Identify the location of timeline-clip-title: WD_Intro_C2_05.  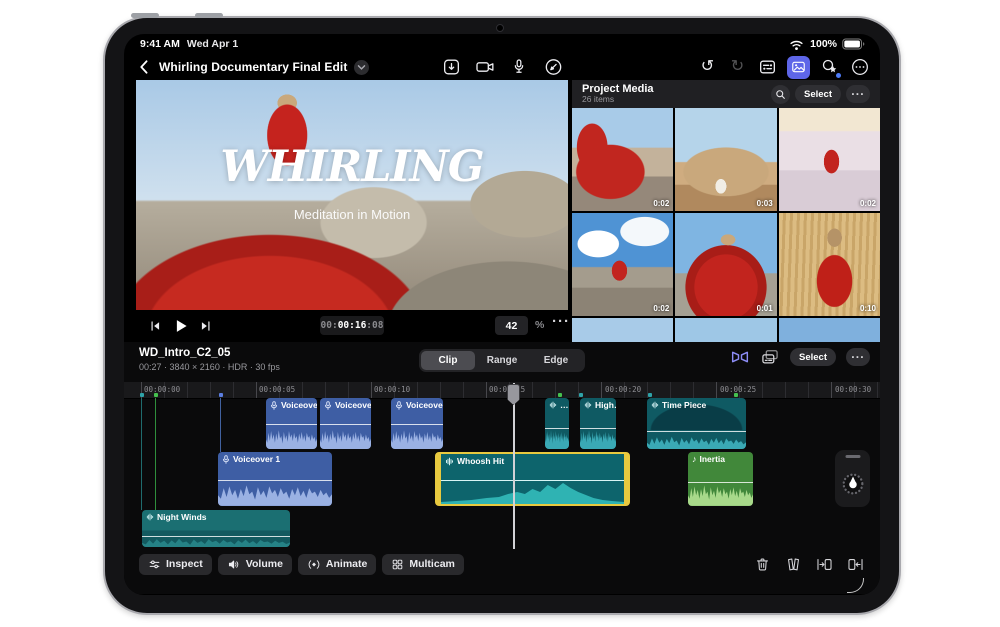
(185, 353).